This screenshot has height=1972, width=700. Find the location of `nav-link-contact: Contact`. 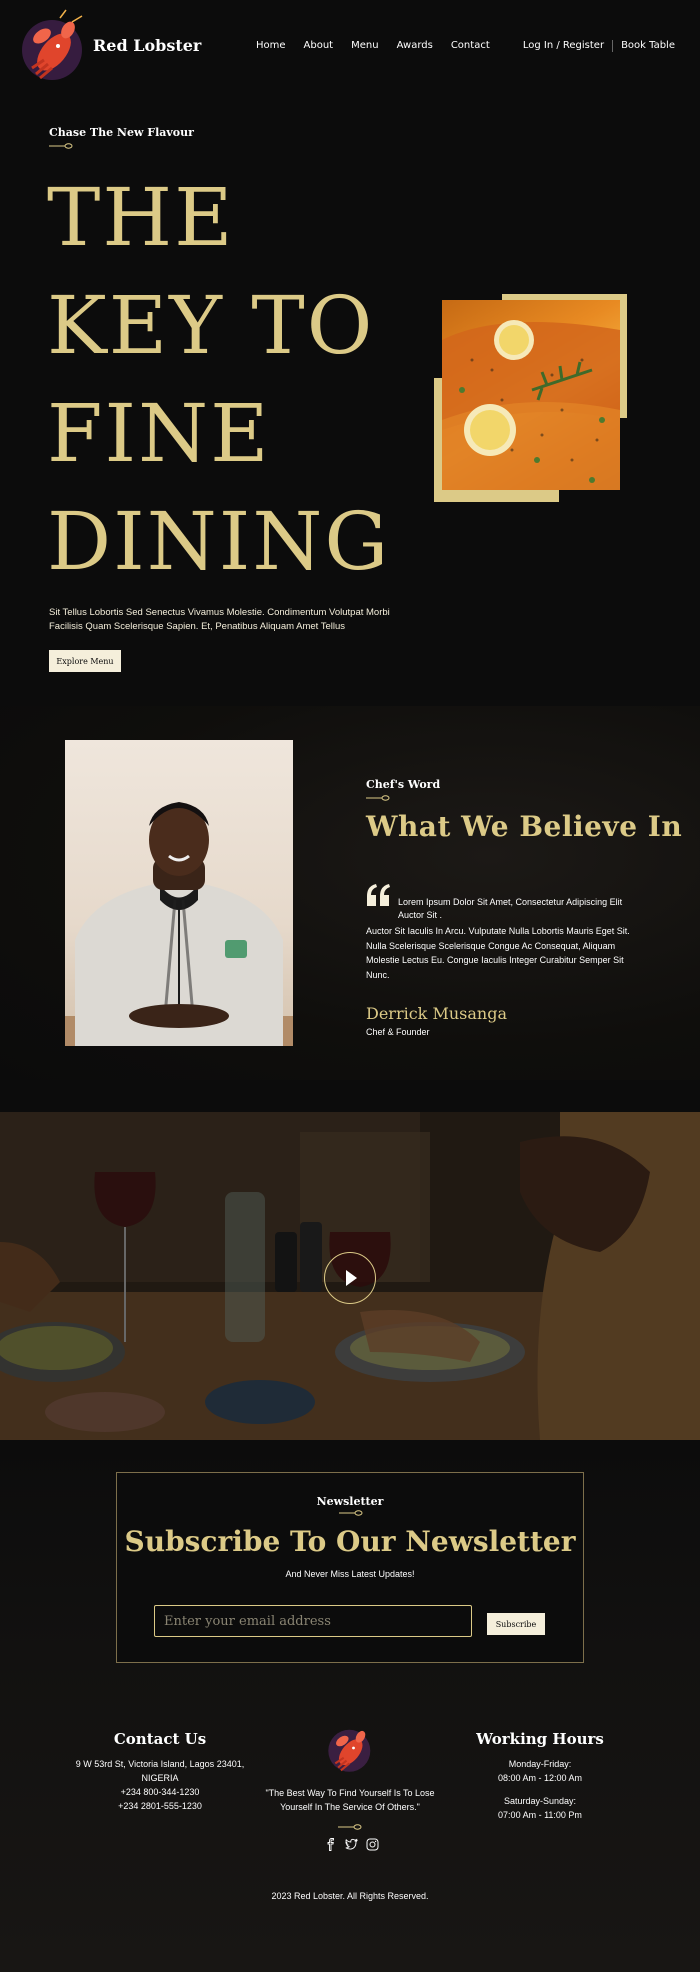

nav-link-contact: Contact is located at coordinates (470, 45).